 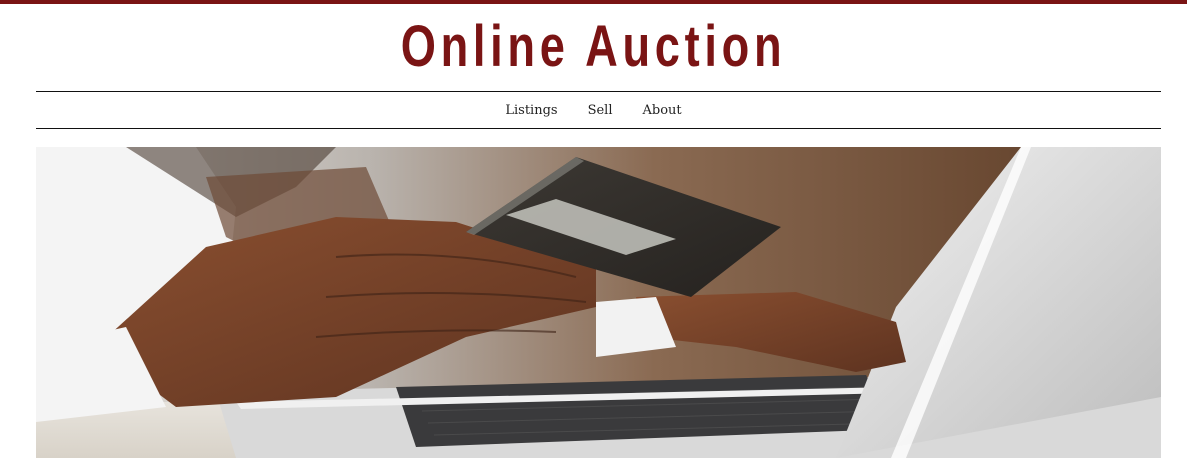 I want to click on top-accent-bar, so click(x=593, y=2).